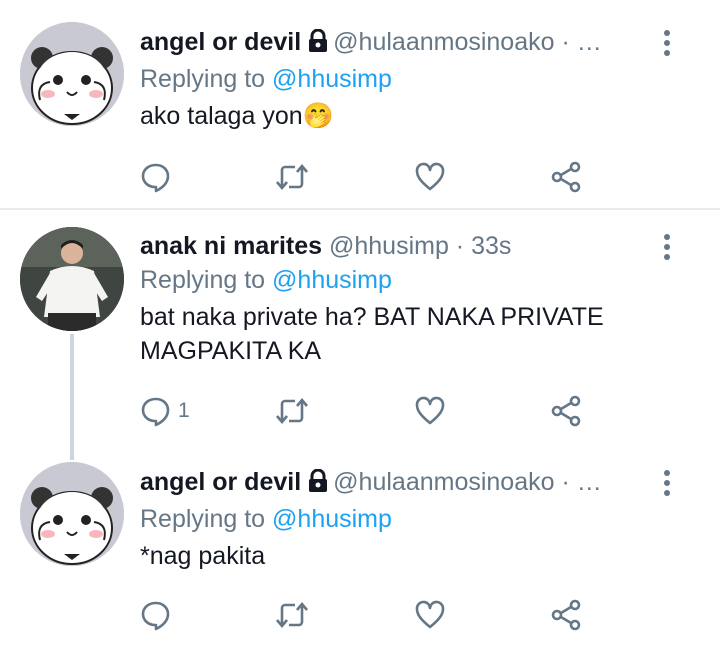  What do you see at coordinates (420, 246) in the screenshot?
I see `handle: @hhusimp · 33s` at bounding box center [420, 246].